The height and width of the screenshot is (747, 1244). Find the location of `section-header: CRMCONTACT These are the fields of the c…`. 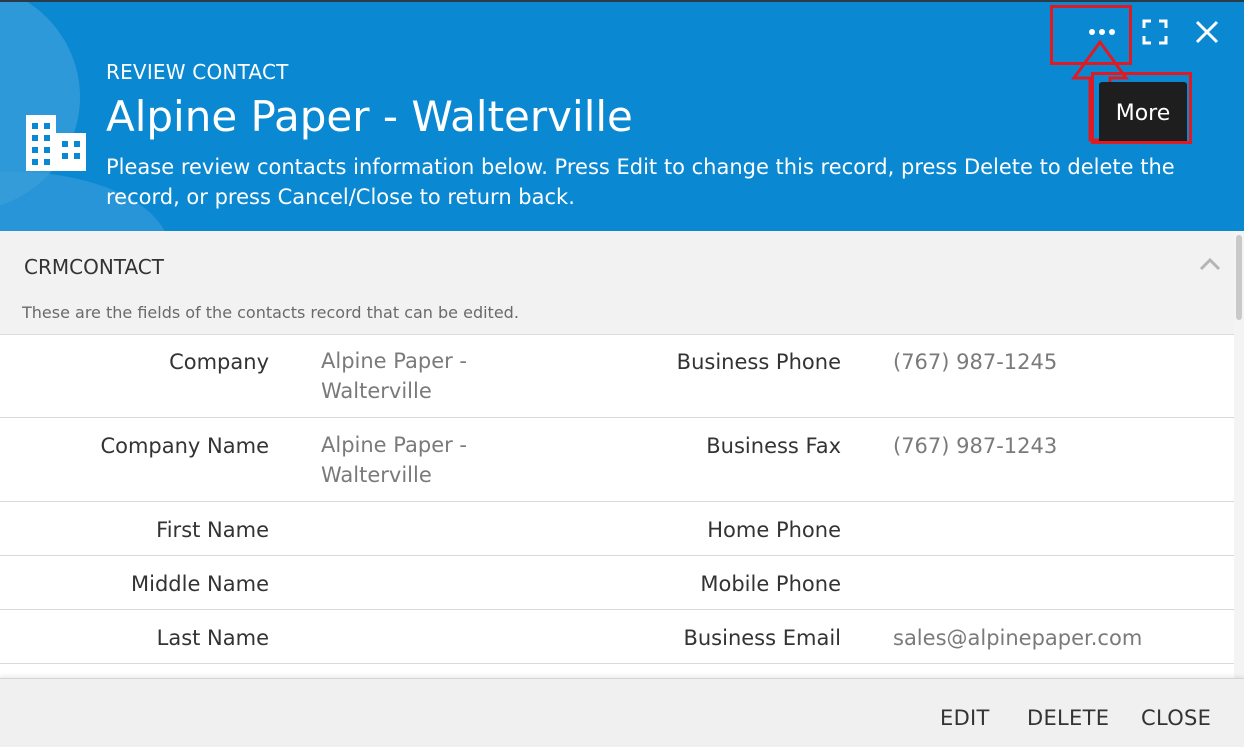

section-header: CRMCONTACT These are the fields of the c… is located at coordinates (617, 283).